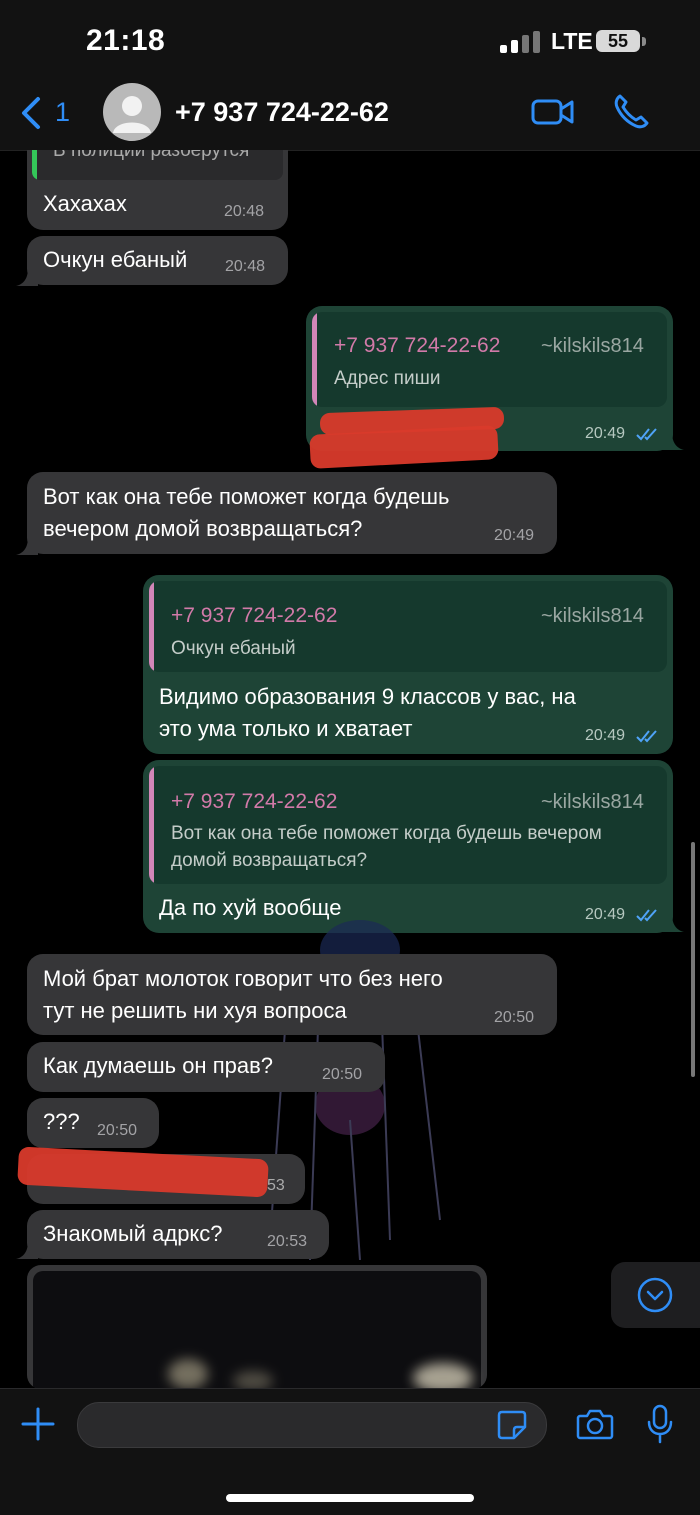 Image resolution: width=700 pixels, height=1515 pixels. I want to click on quoted-message: +7 937 724-22-62 ~kilskils814 Адрес пиши, so click(489, 359).